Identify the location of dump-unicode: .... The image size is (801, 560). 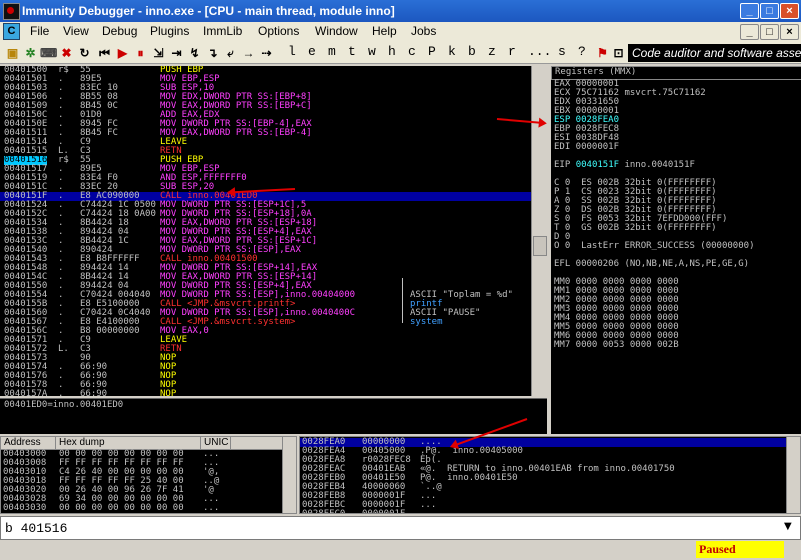
(211, 508).